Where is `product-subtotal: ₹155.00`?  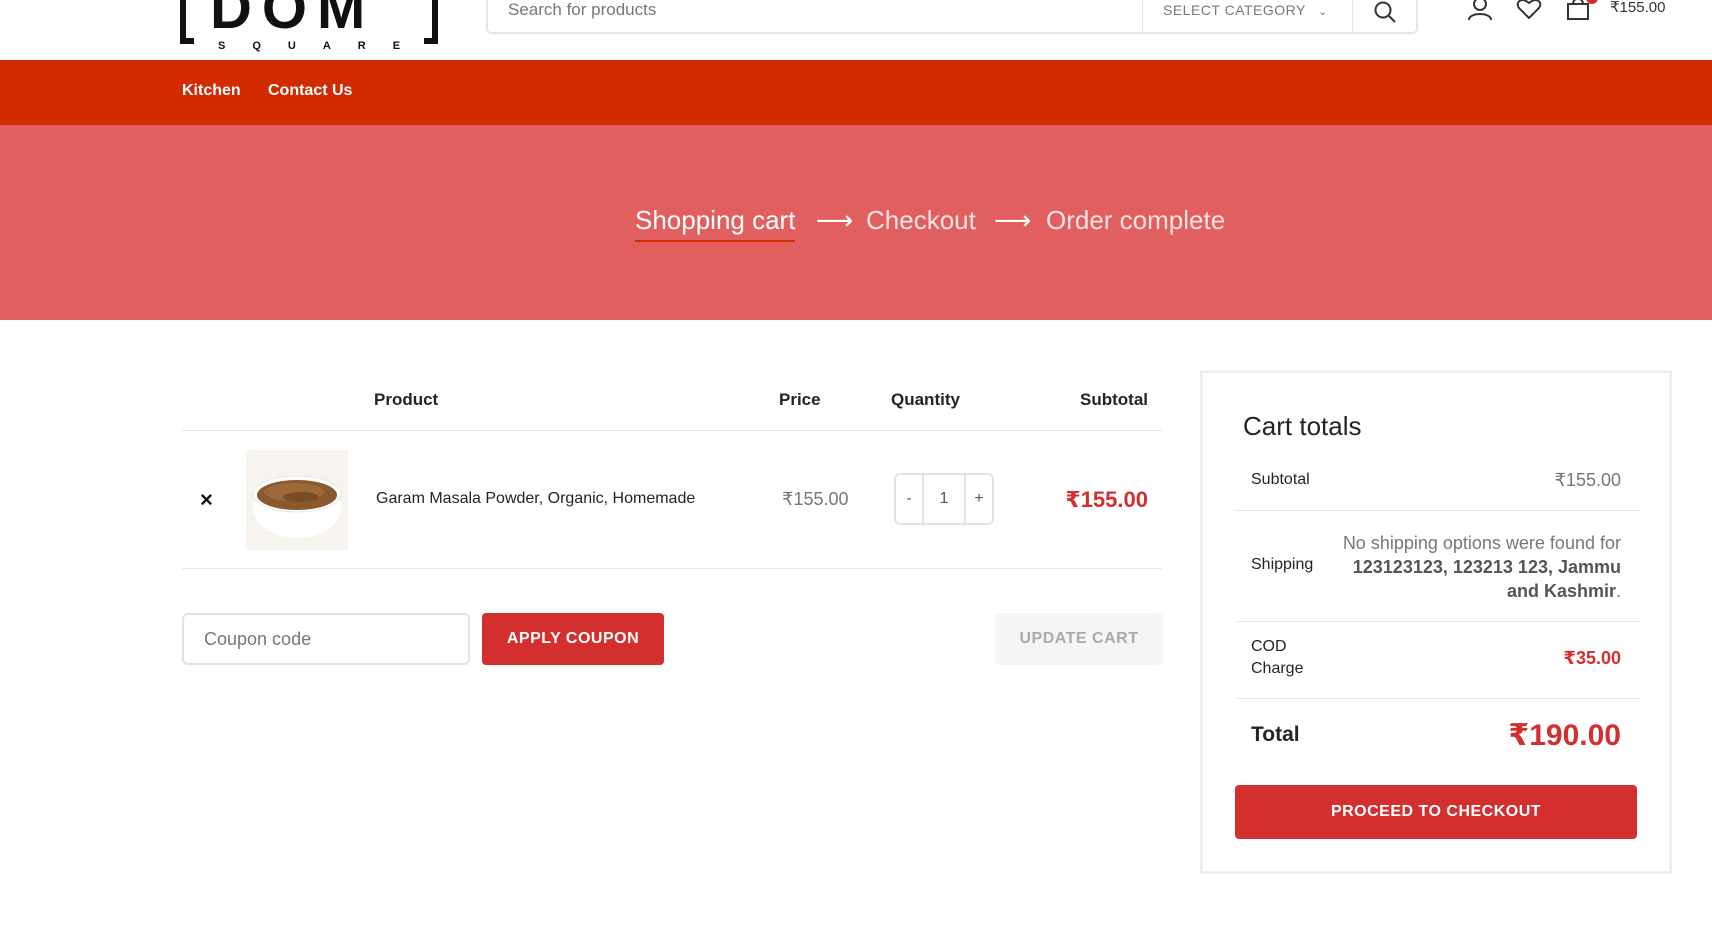 product-subtotal: ₹155.00 is located at coordinates (1106, 499).